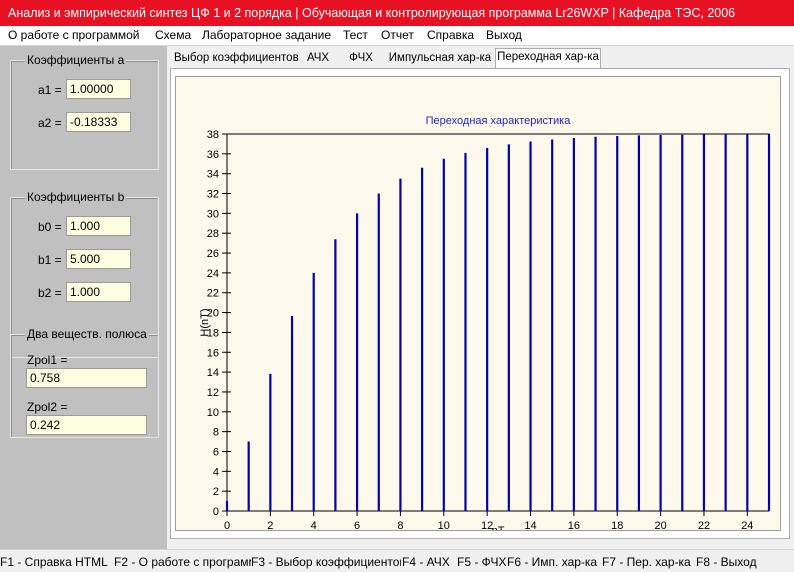 The height and width of the screenshot is (572, 794). What do you see at coordinates (76, 60) in the screenshot?
I see `coef-a-title: Коэффициенты а` at bounding box center [76, 60].